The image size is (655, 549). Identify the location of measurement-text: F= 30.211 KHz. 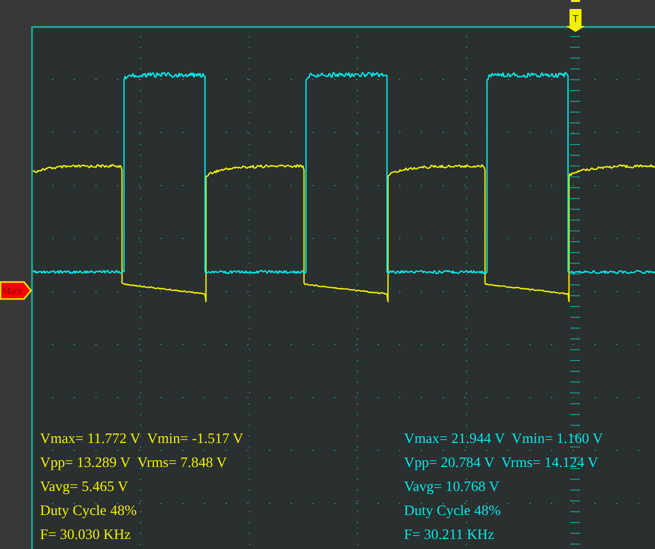
(449, 535).